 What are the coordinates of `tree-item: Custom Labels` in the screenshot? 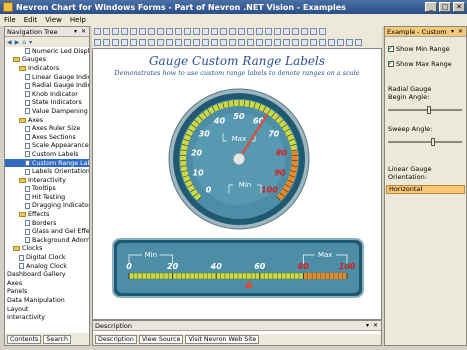 It's located at (47, 154).